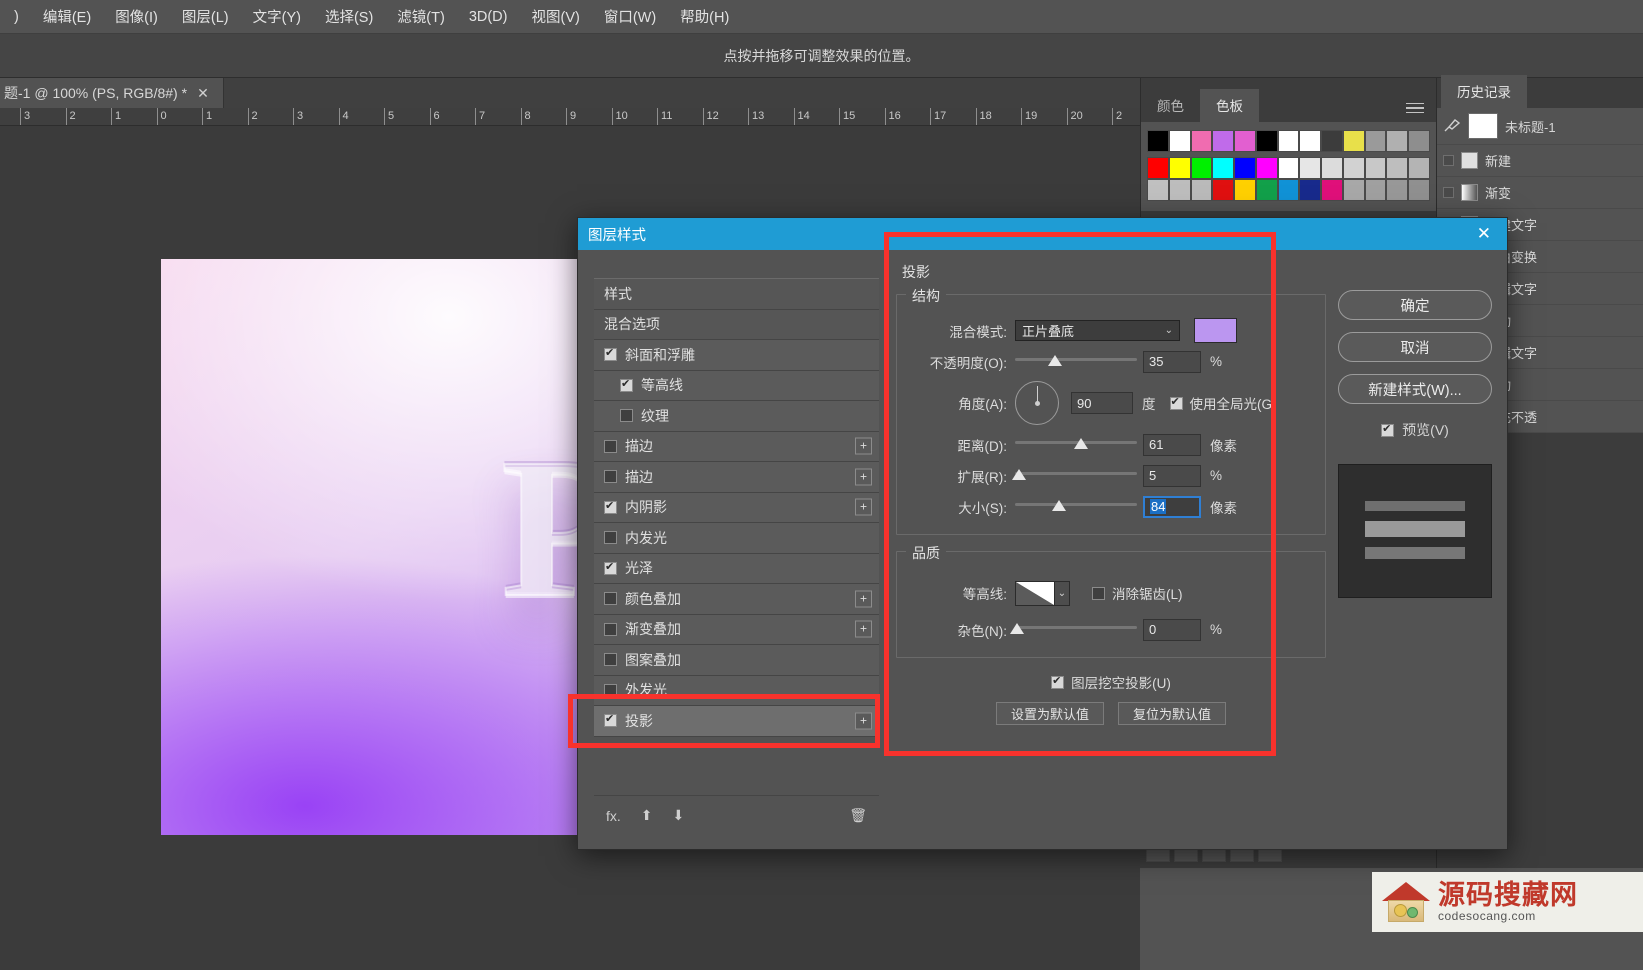 Image resolution: width=1643 pixels, height=970 pixels. Describe the element at coordinates (1229, 105) in the screenshot. I see `tab-swatches: 色板` at that location.